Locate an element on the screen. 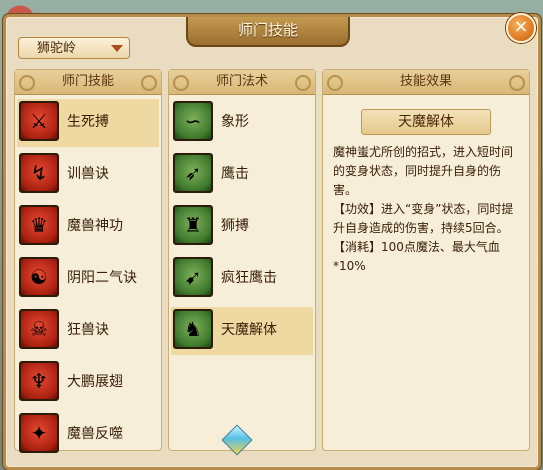 The width and height of the screenshot is (543, 470). eagle-icon: ➶ is located at coordinates (193, 173).